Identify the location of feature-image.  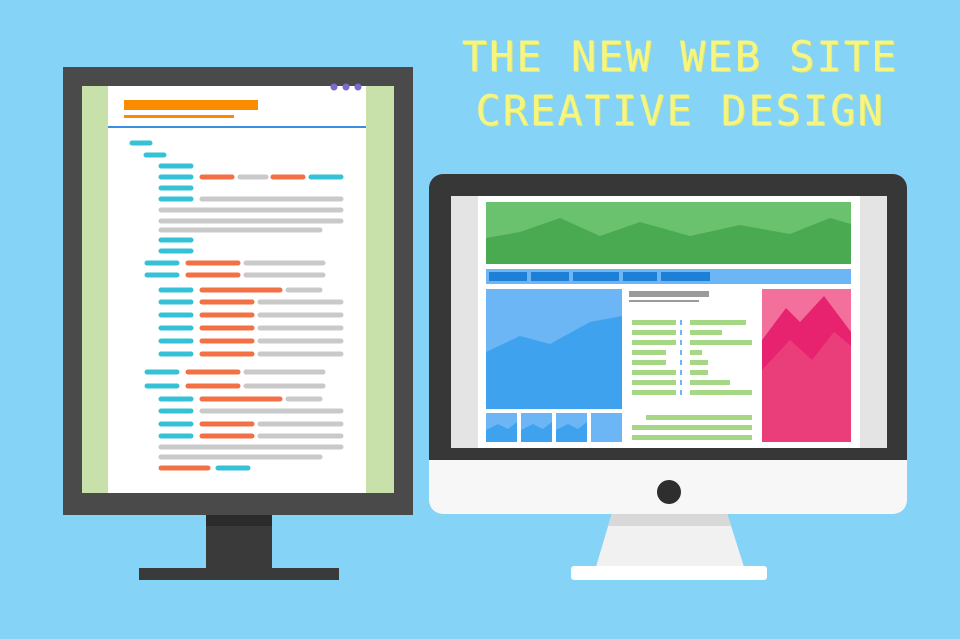
(554, 349).